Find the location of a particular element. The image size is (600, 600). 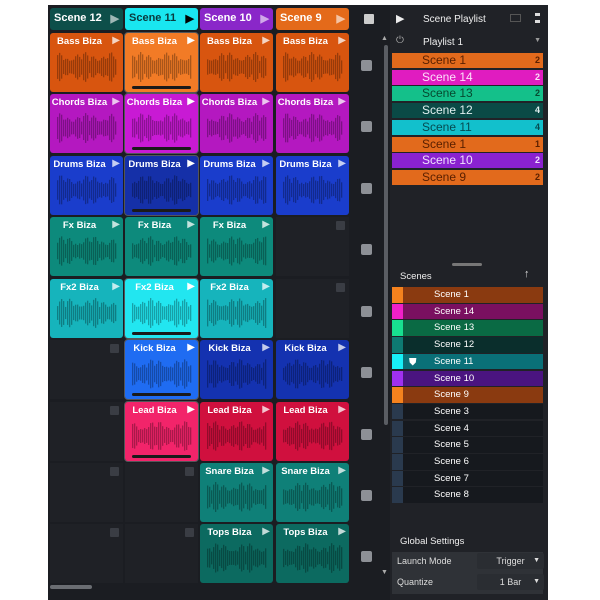

scene-header: Scene 11 ▶ is located at coordinates (161, 19).